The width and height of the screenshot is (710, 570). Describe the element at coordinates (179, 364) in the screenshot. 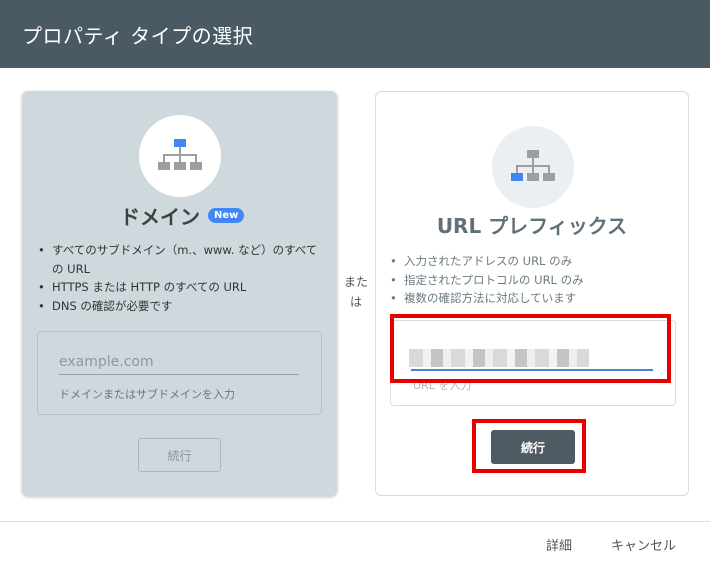

I see `domain-input: example.com` at that location.